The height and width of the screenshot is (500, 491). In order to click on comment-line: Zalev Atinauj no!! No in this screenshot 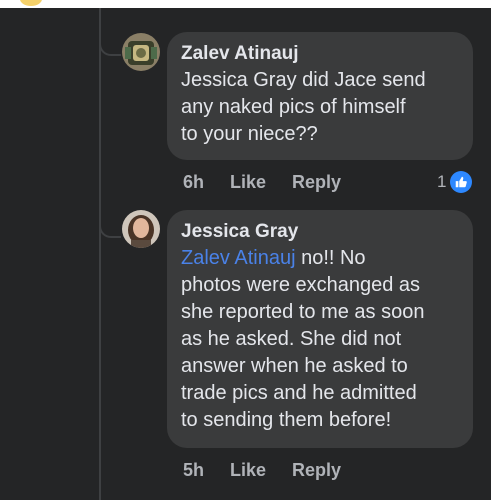, I will do `click(320, 258)`.